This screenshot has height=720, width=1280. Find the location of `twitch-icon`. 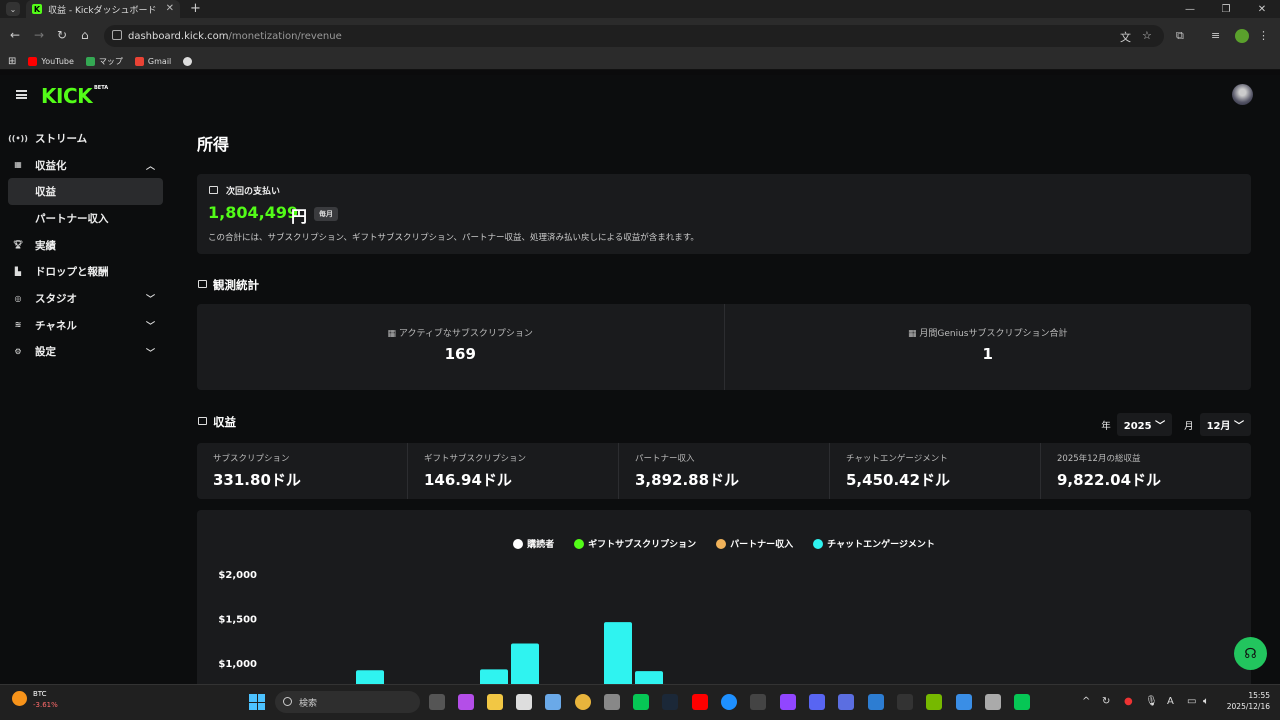

twitch-icon is located at coordinates (788, 702).